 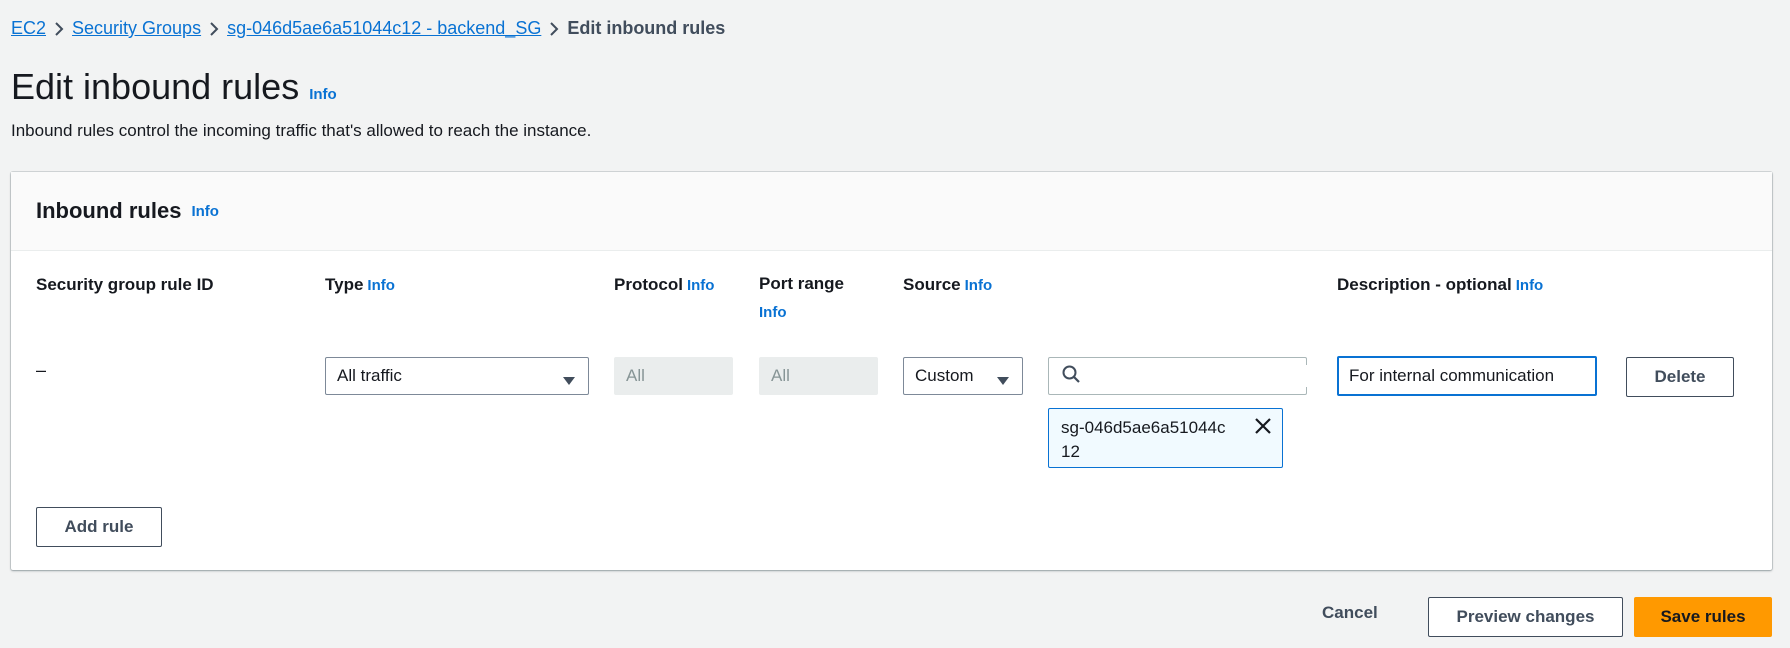 I want to click on card-header: Inbound rules Info, so click(x=891, y=211).